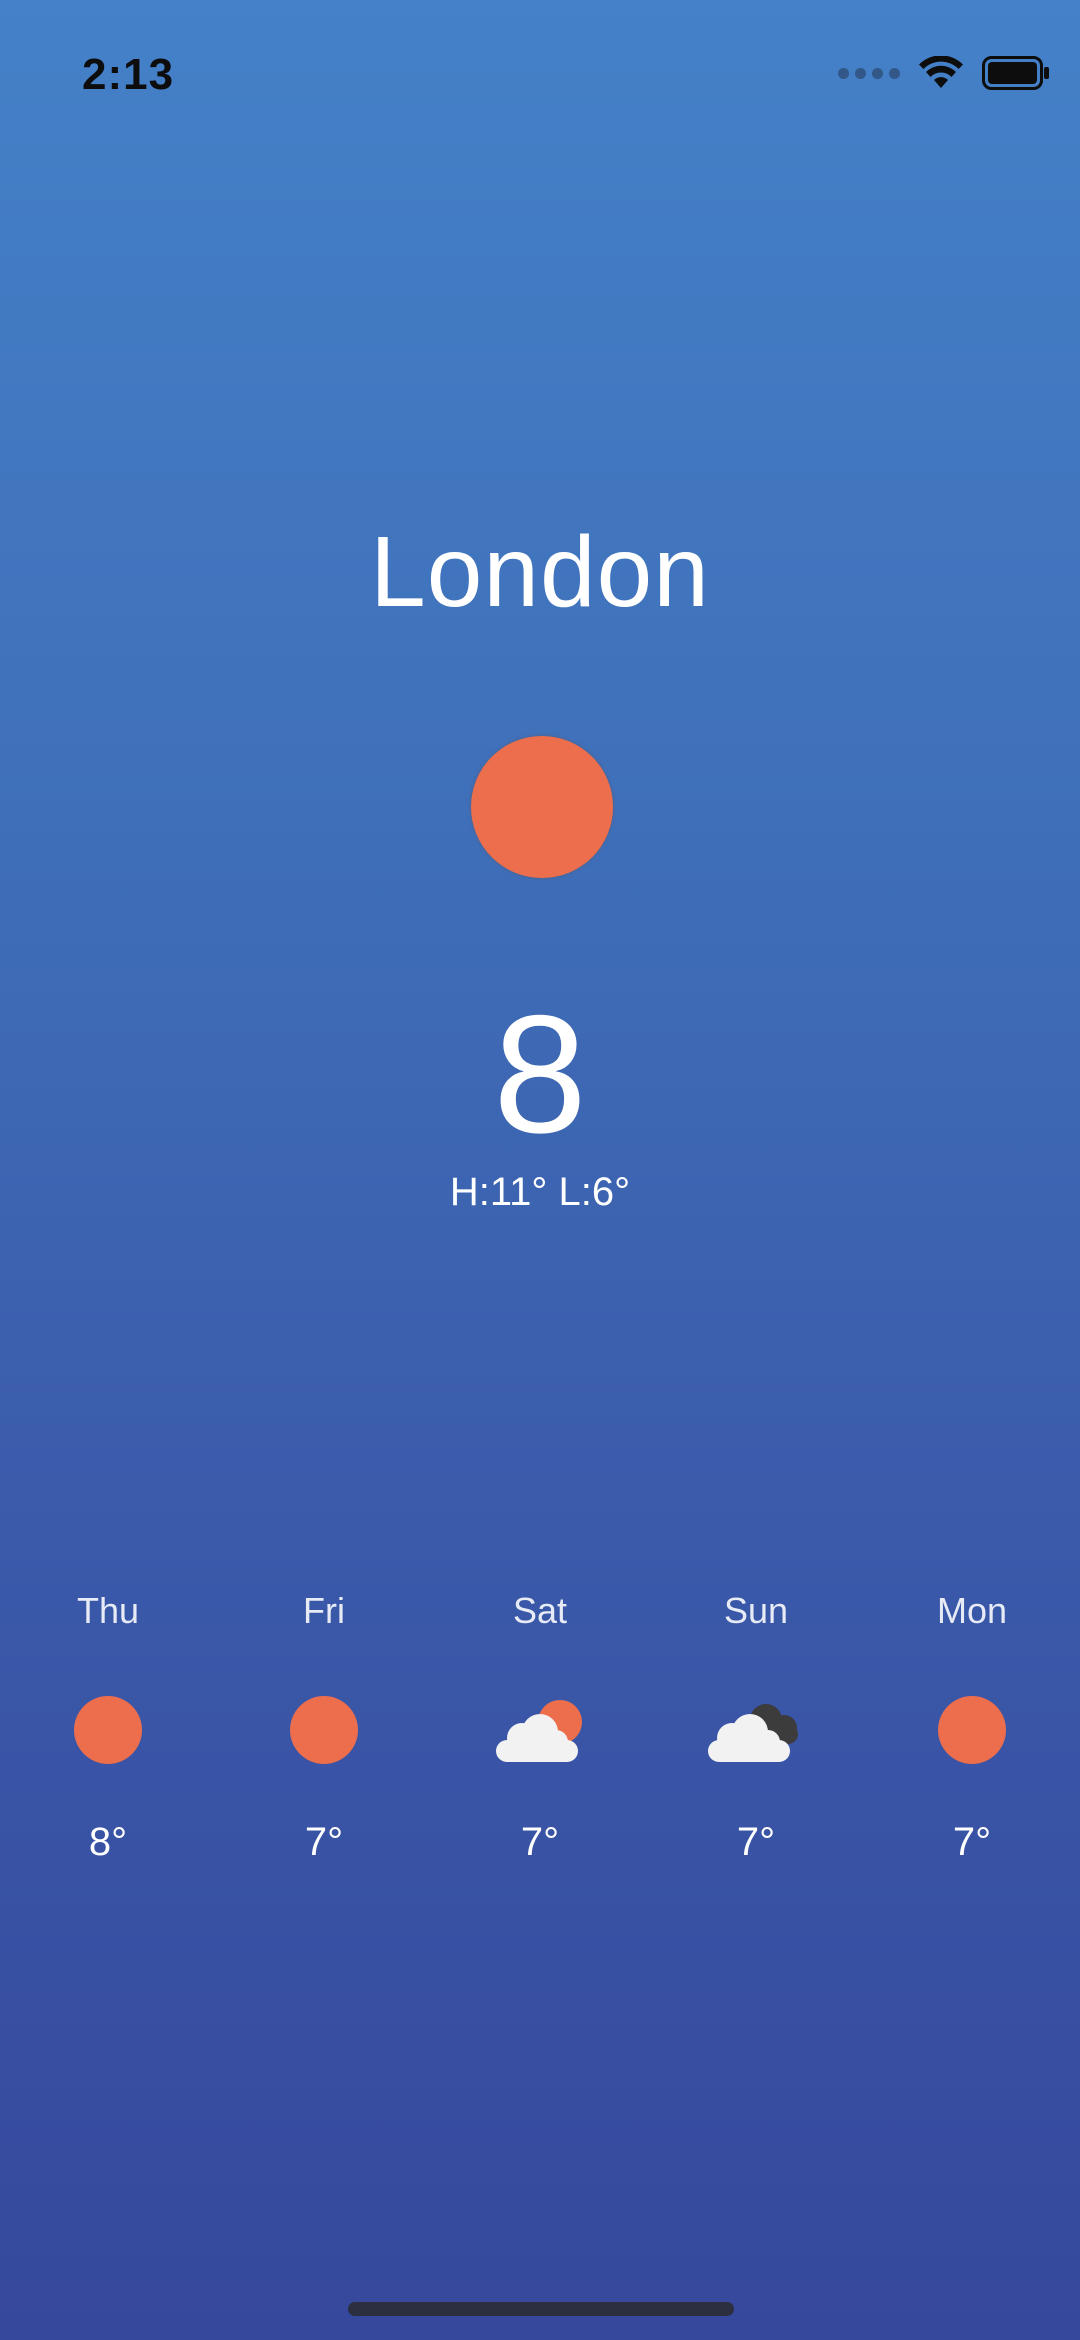  Describe the element at coordinates (541, 2309) in the screenshot. I see `home-indicator` at that location.